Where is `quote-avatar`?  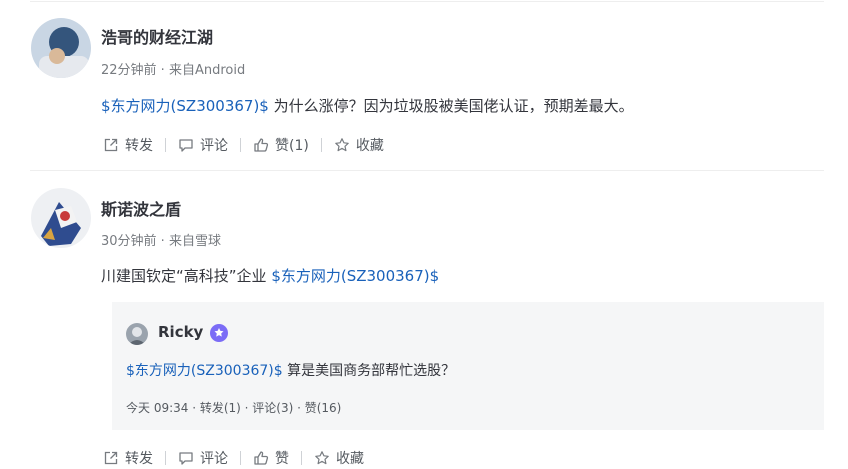
quote-avatar is located at coordinates (137, 334).